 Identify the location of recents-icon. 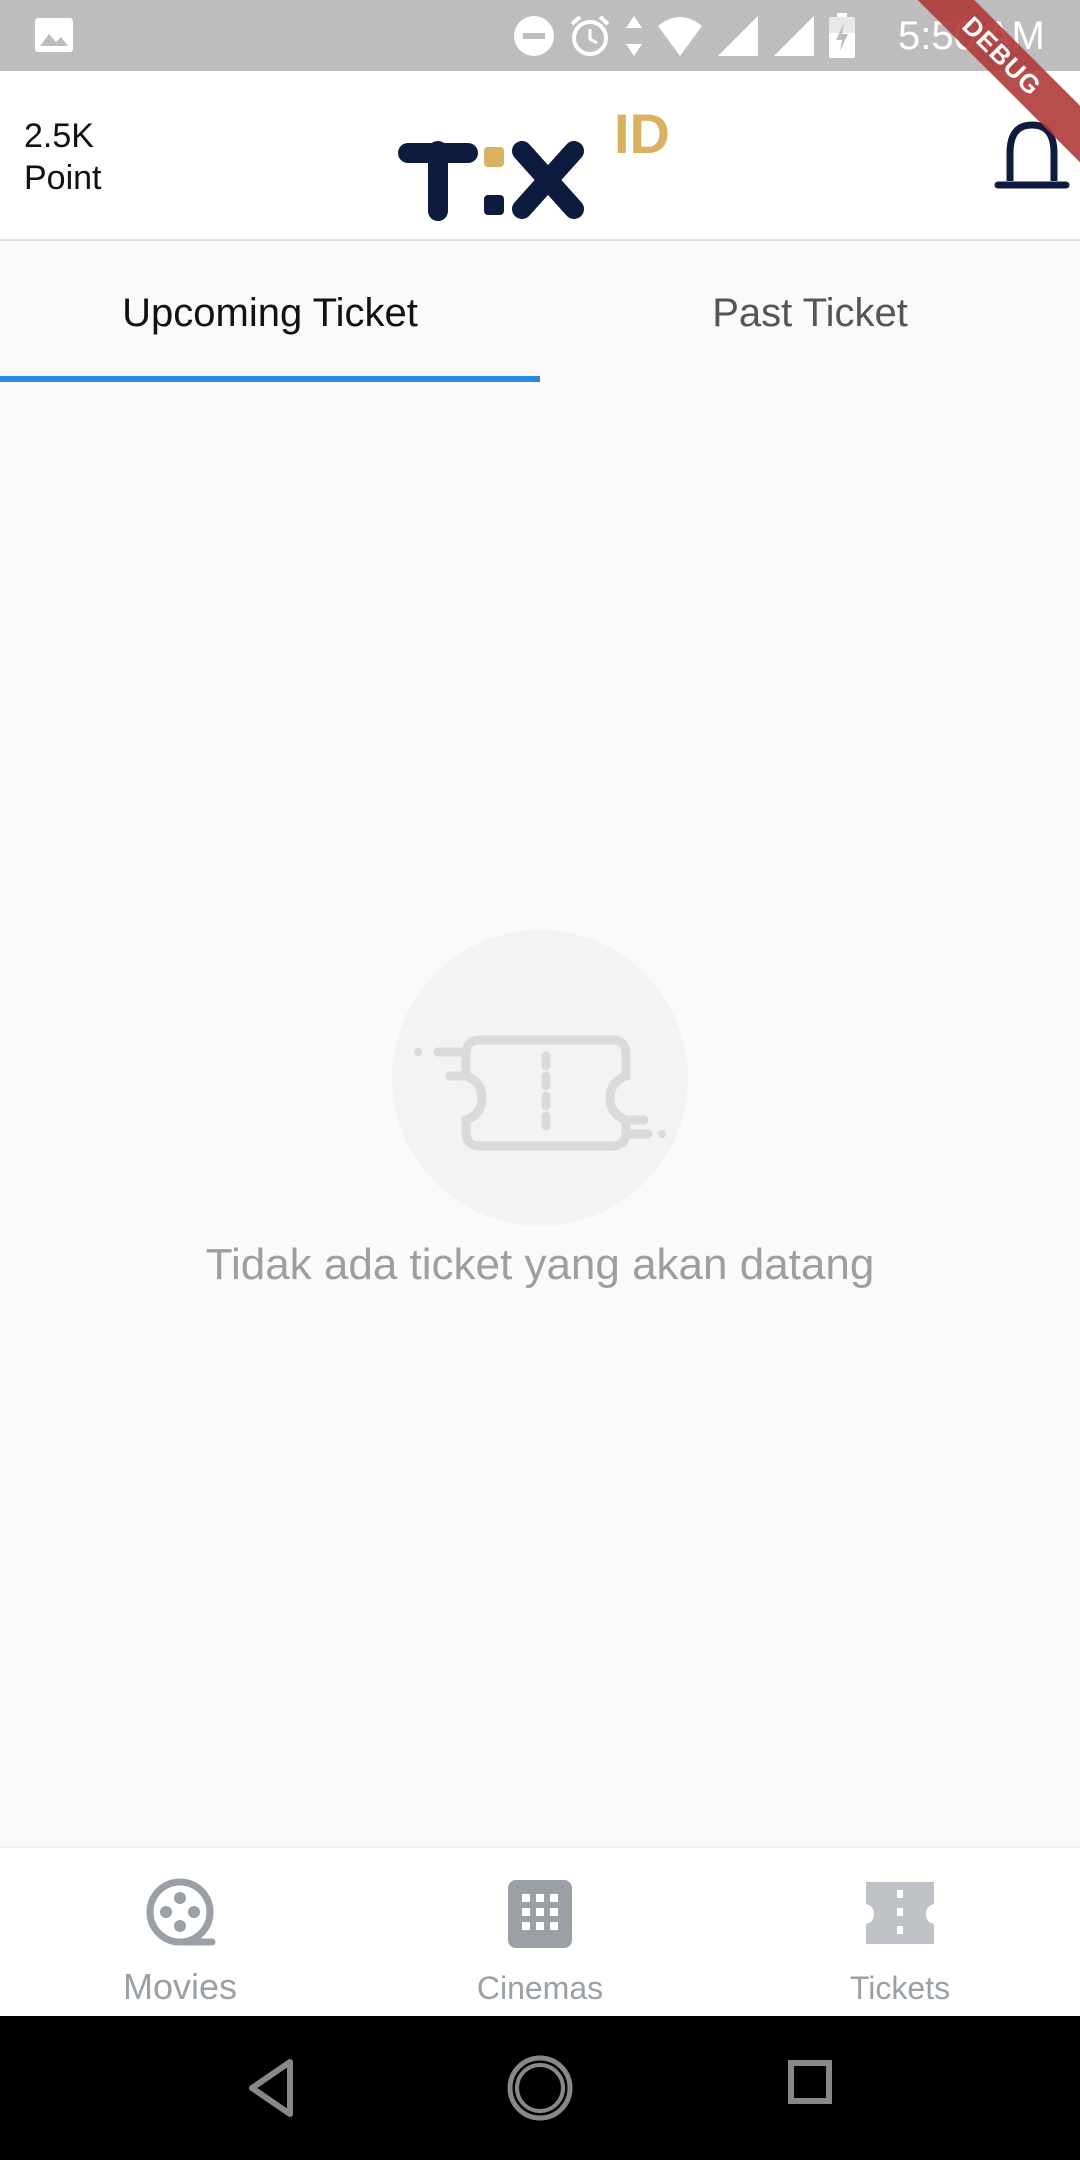
(810, 2082).